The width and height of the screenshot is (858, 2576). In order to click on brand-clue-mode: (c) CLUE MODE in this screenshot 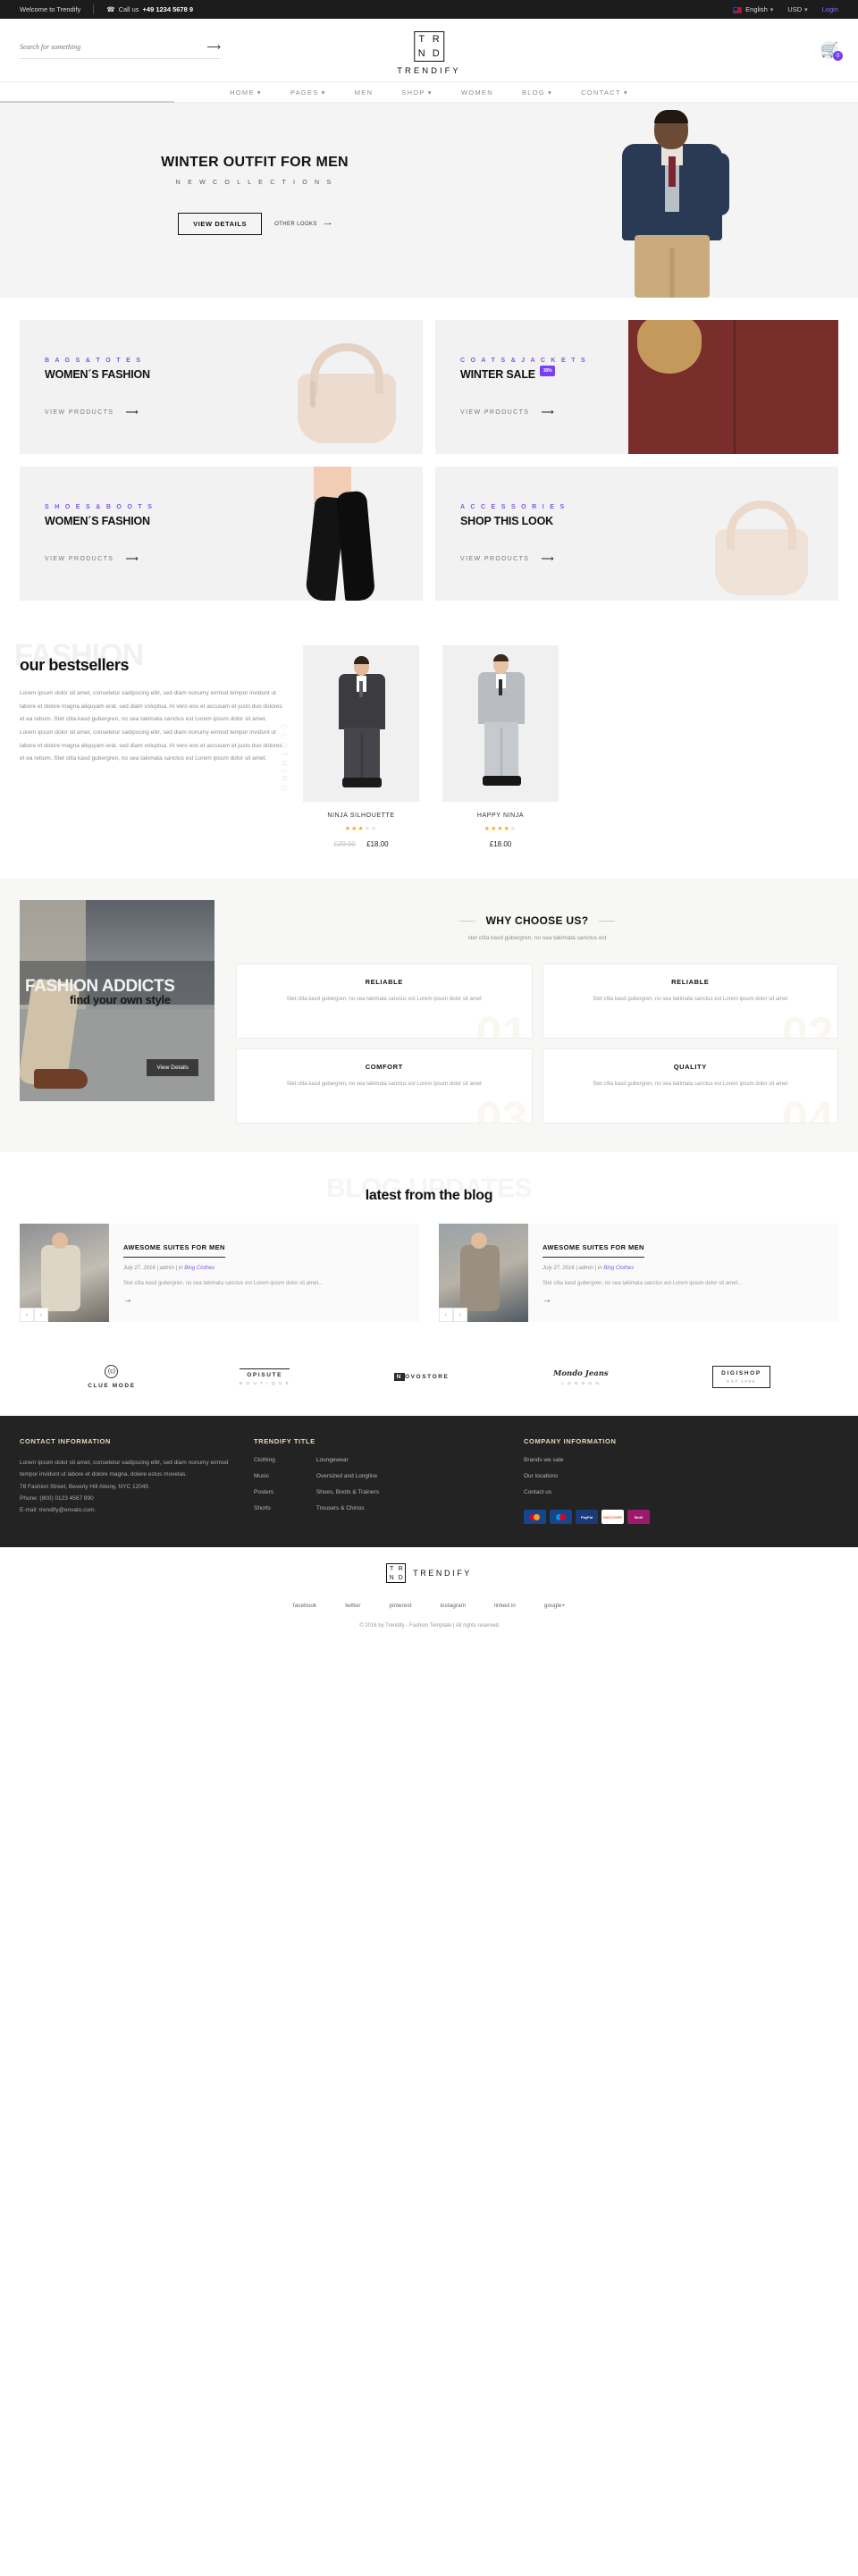, I will do `click(112, 1377)`.